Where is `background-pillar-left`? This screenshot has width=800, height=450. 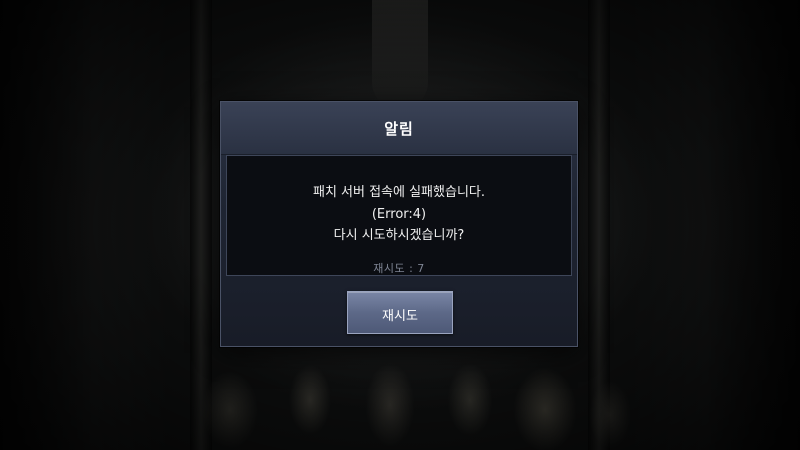
background-pillar-left is located at coordinates (201, 225).